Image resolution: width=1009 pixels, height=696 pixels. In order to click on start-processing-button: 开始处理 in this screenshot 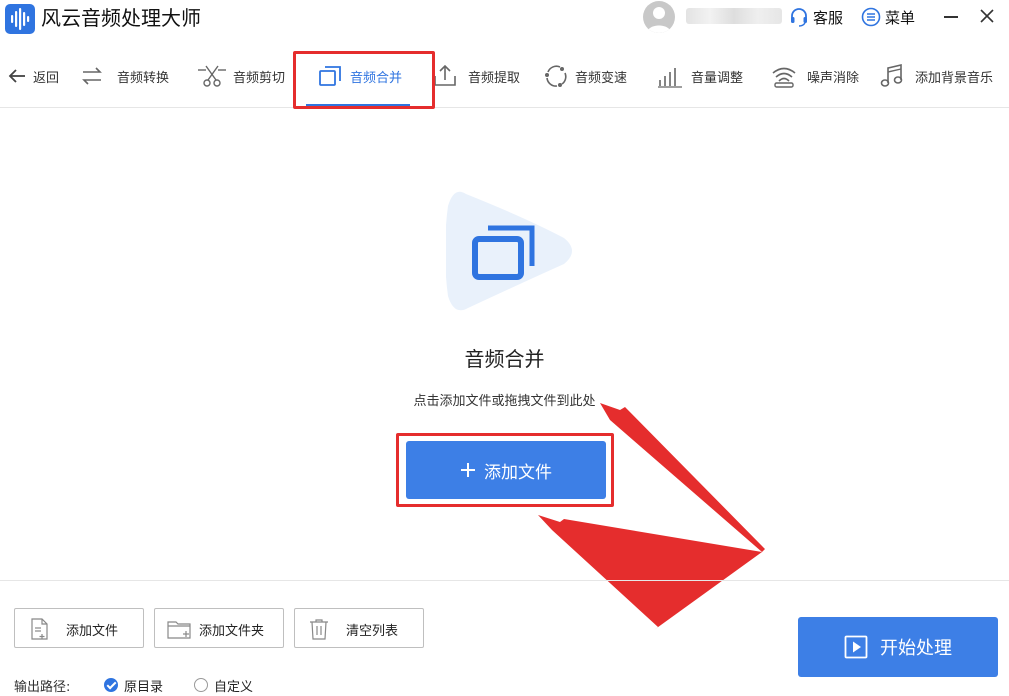, I will do `click(898, 647)`.